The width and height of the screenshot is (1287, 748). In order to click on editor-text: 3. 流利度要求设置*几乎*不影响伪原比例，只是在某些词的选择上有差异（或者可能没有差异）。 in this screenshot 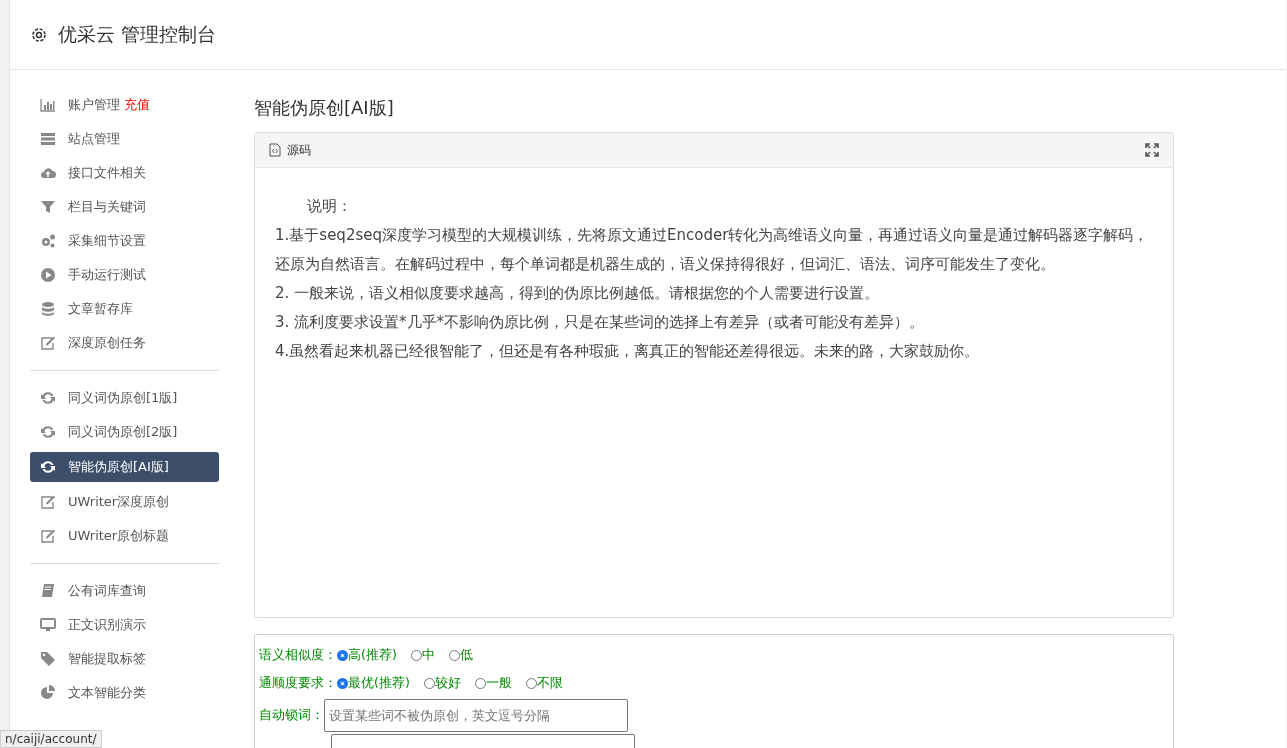, I will do `click(600, 322)`.